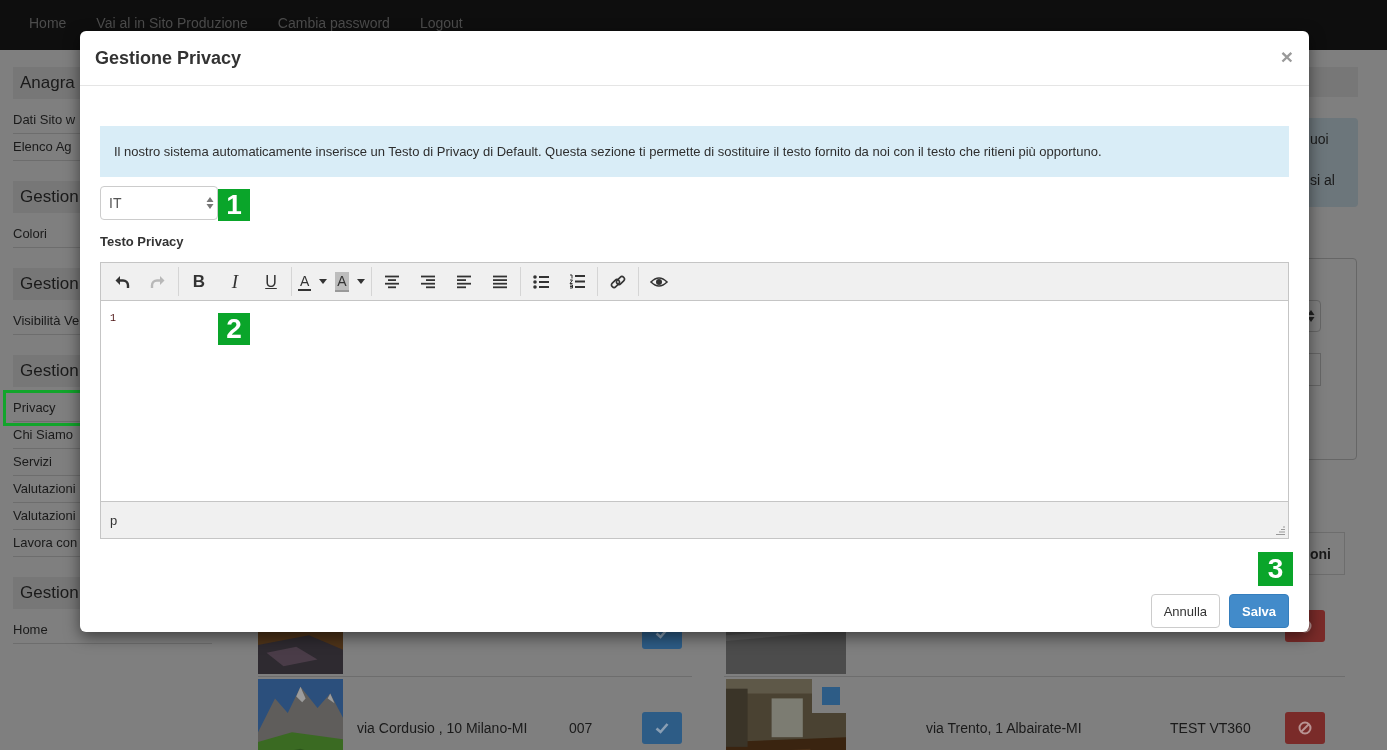 This screenshot has height=750, width=1387. I want to click on text-color-button: A, so click(313, 281).